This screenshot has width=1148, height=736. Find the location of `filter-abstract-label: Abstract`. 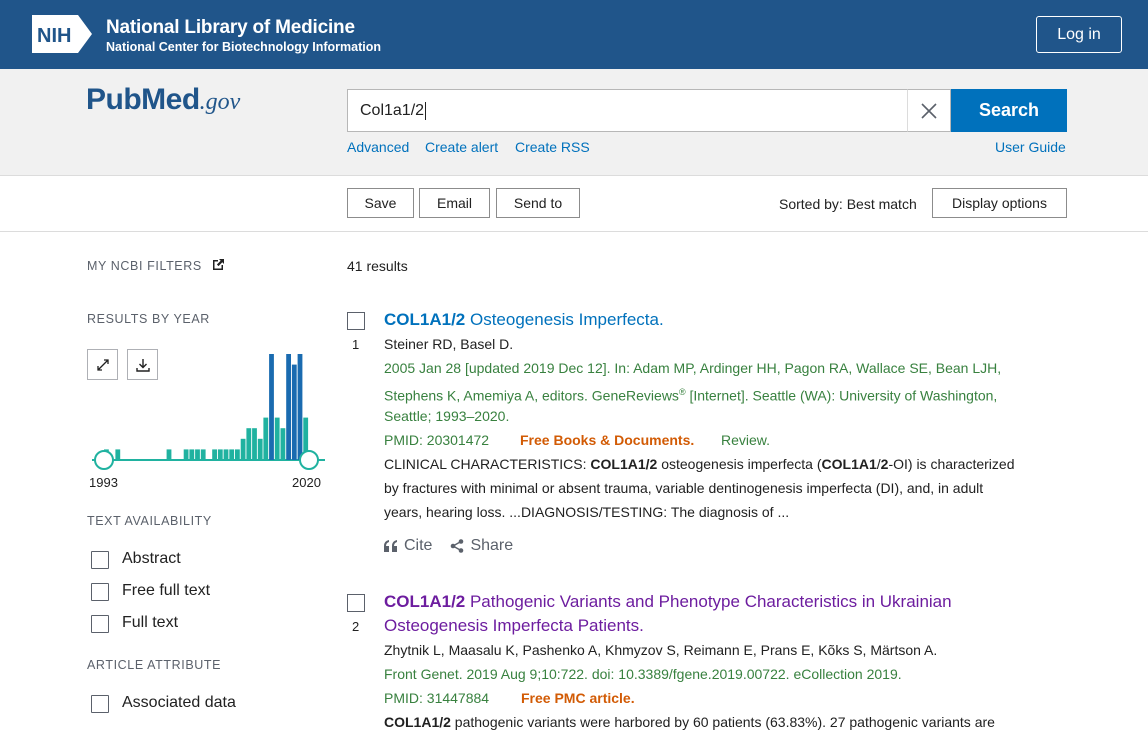

filter-abstract-label: Abstract is located at coordinates (151, 559).